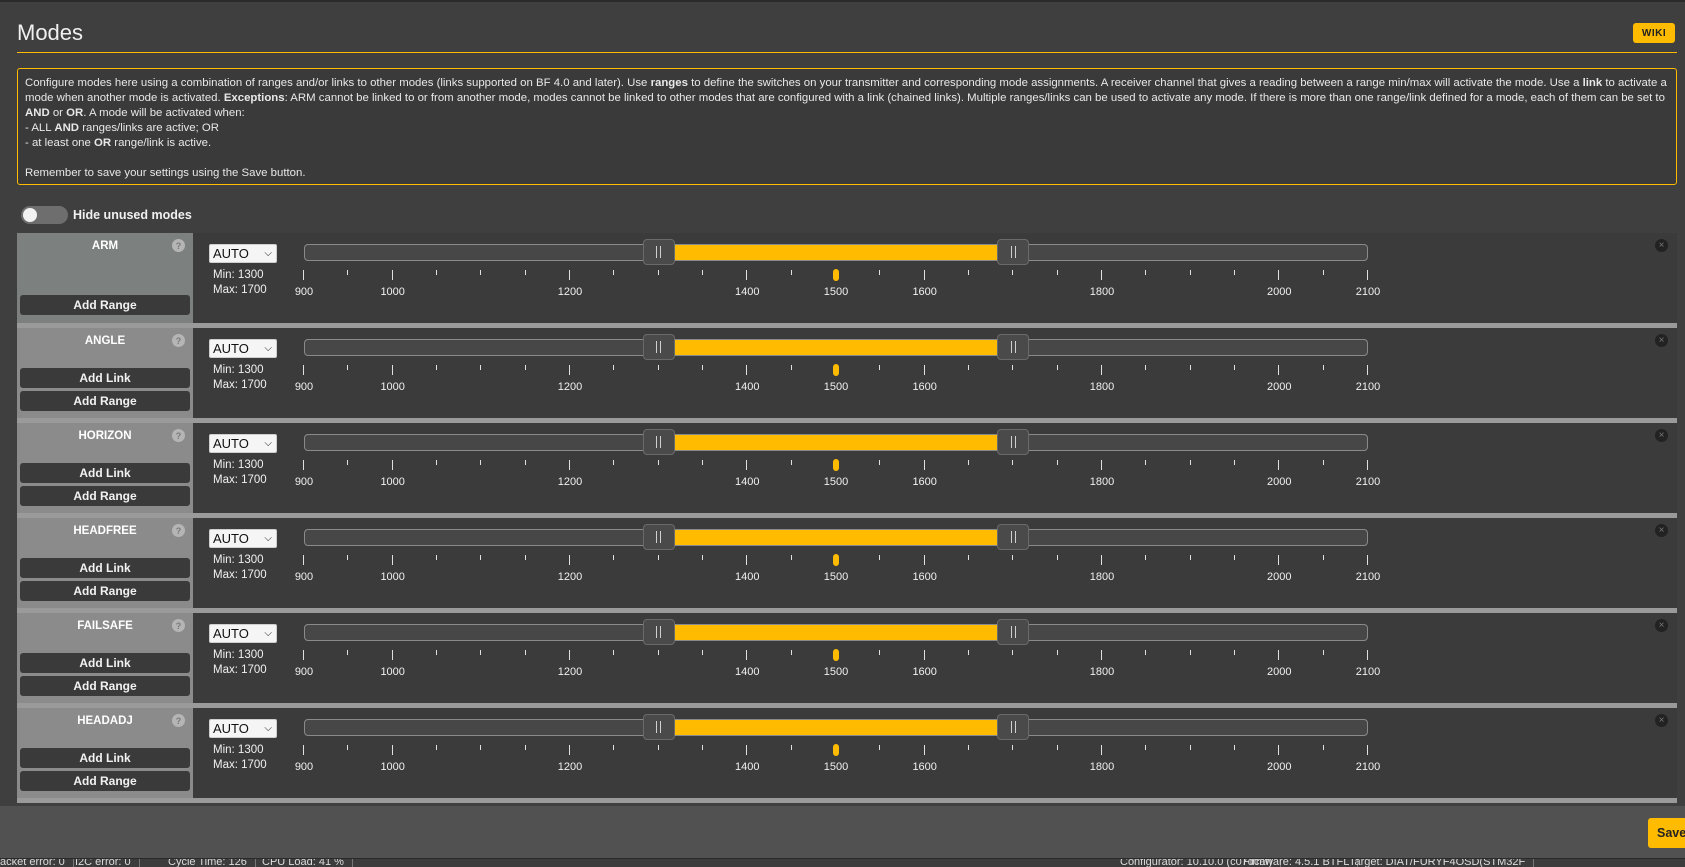  I want to click on range-slider-fill, so click(836, 632).